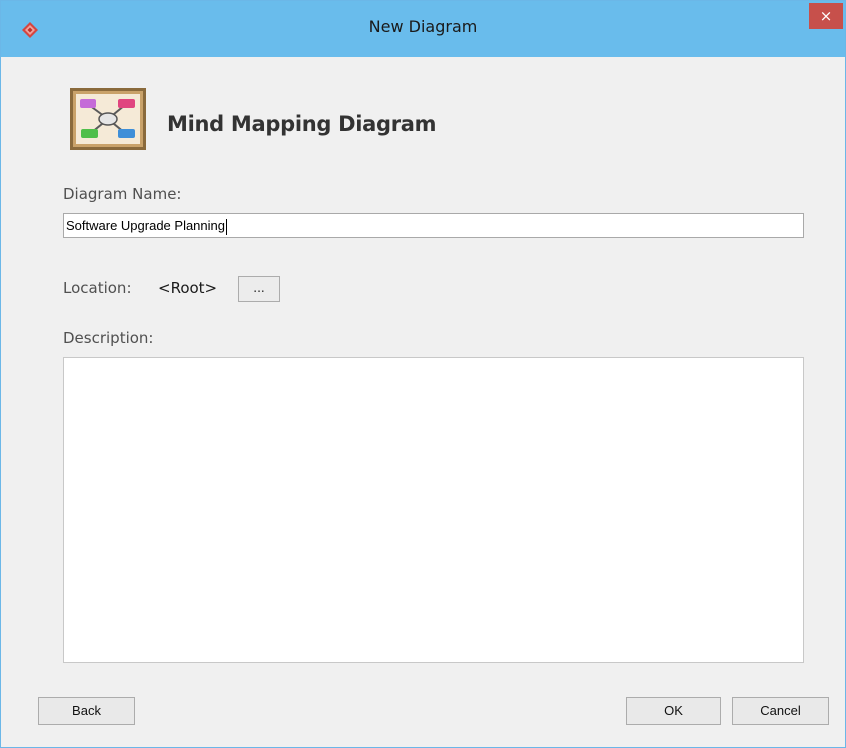  I want to click on window-title: New Diagram, so click(423, 26).